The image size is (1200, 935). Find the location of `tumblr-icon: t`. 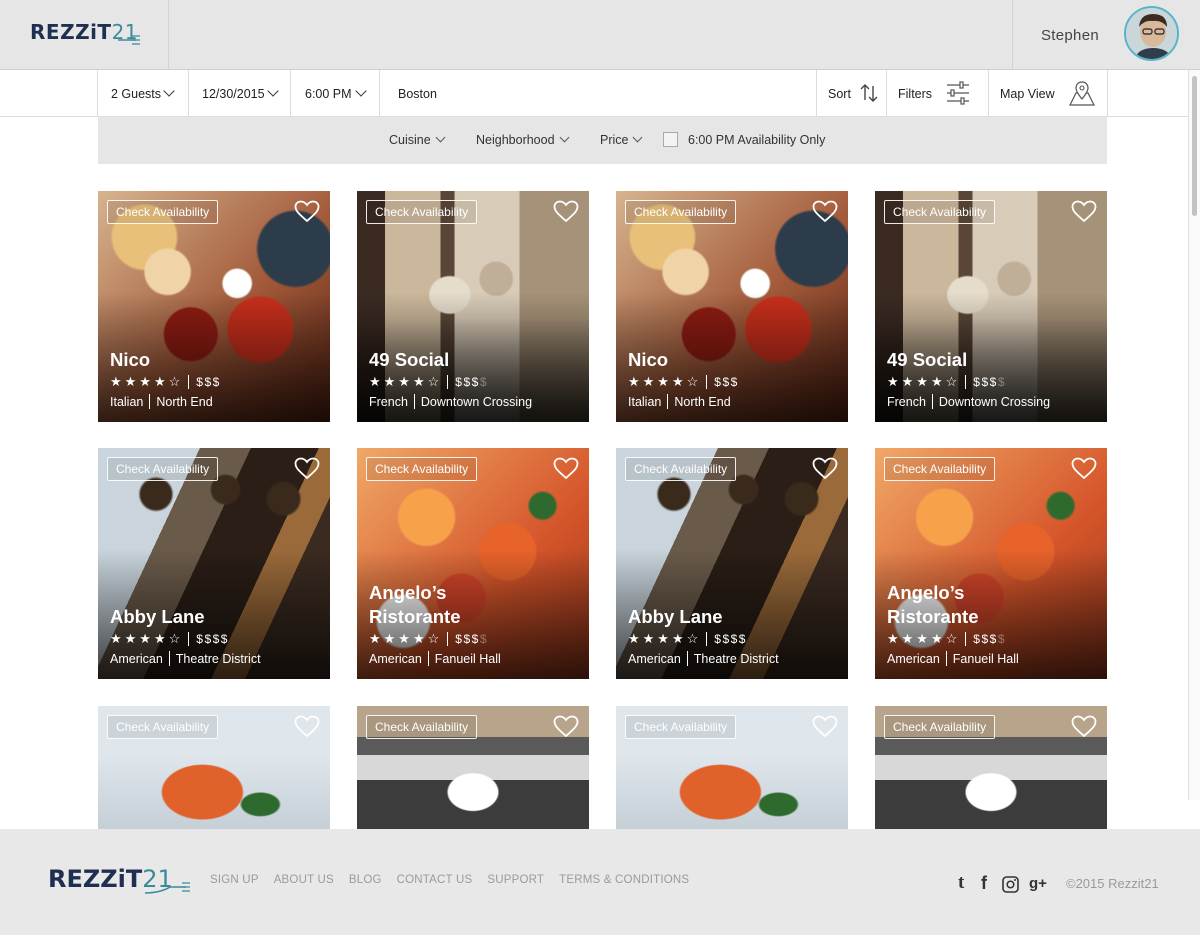

tumblr-icon: t is located at coordinates (961, 883).